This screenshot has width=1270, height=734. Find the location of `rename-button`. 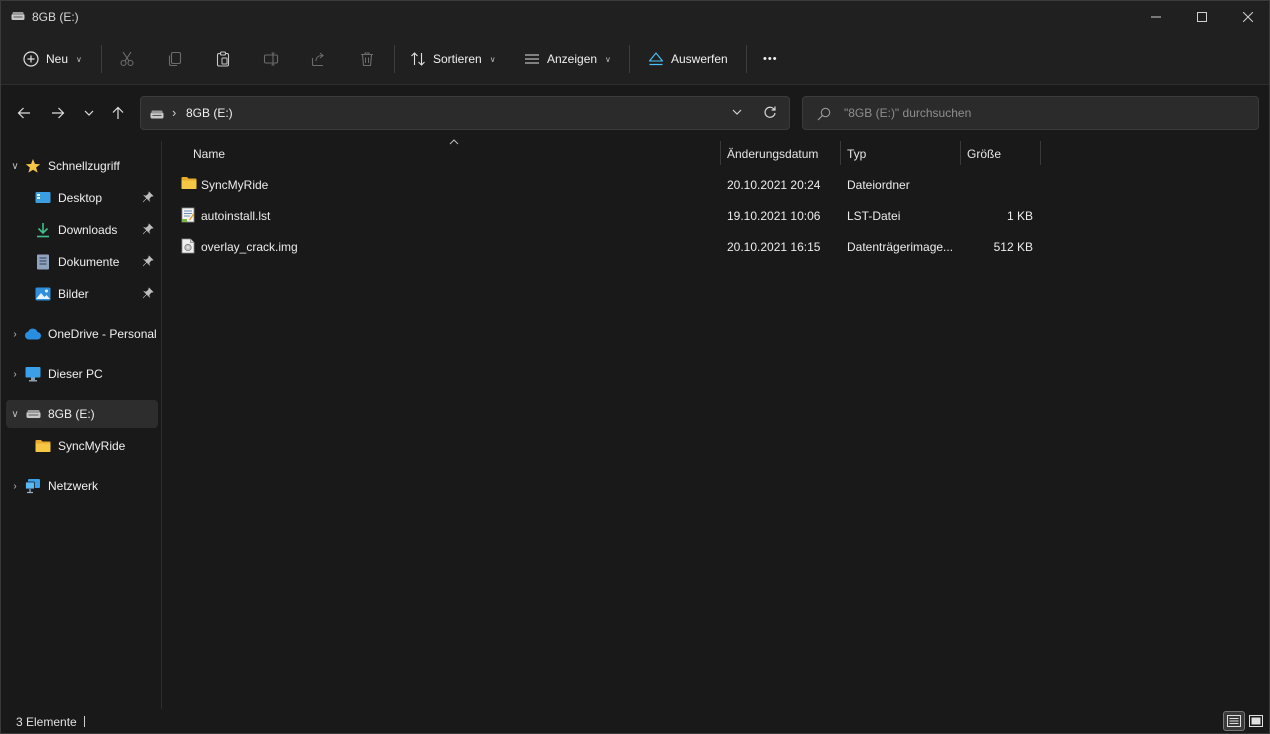

rename-button is located at coordinates (271, 59).